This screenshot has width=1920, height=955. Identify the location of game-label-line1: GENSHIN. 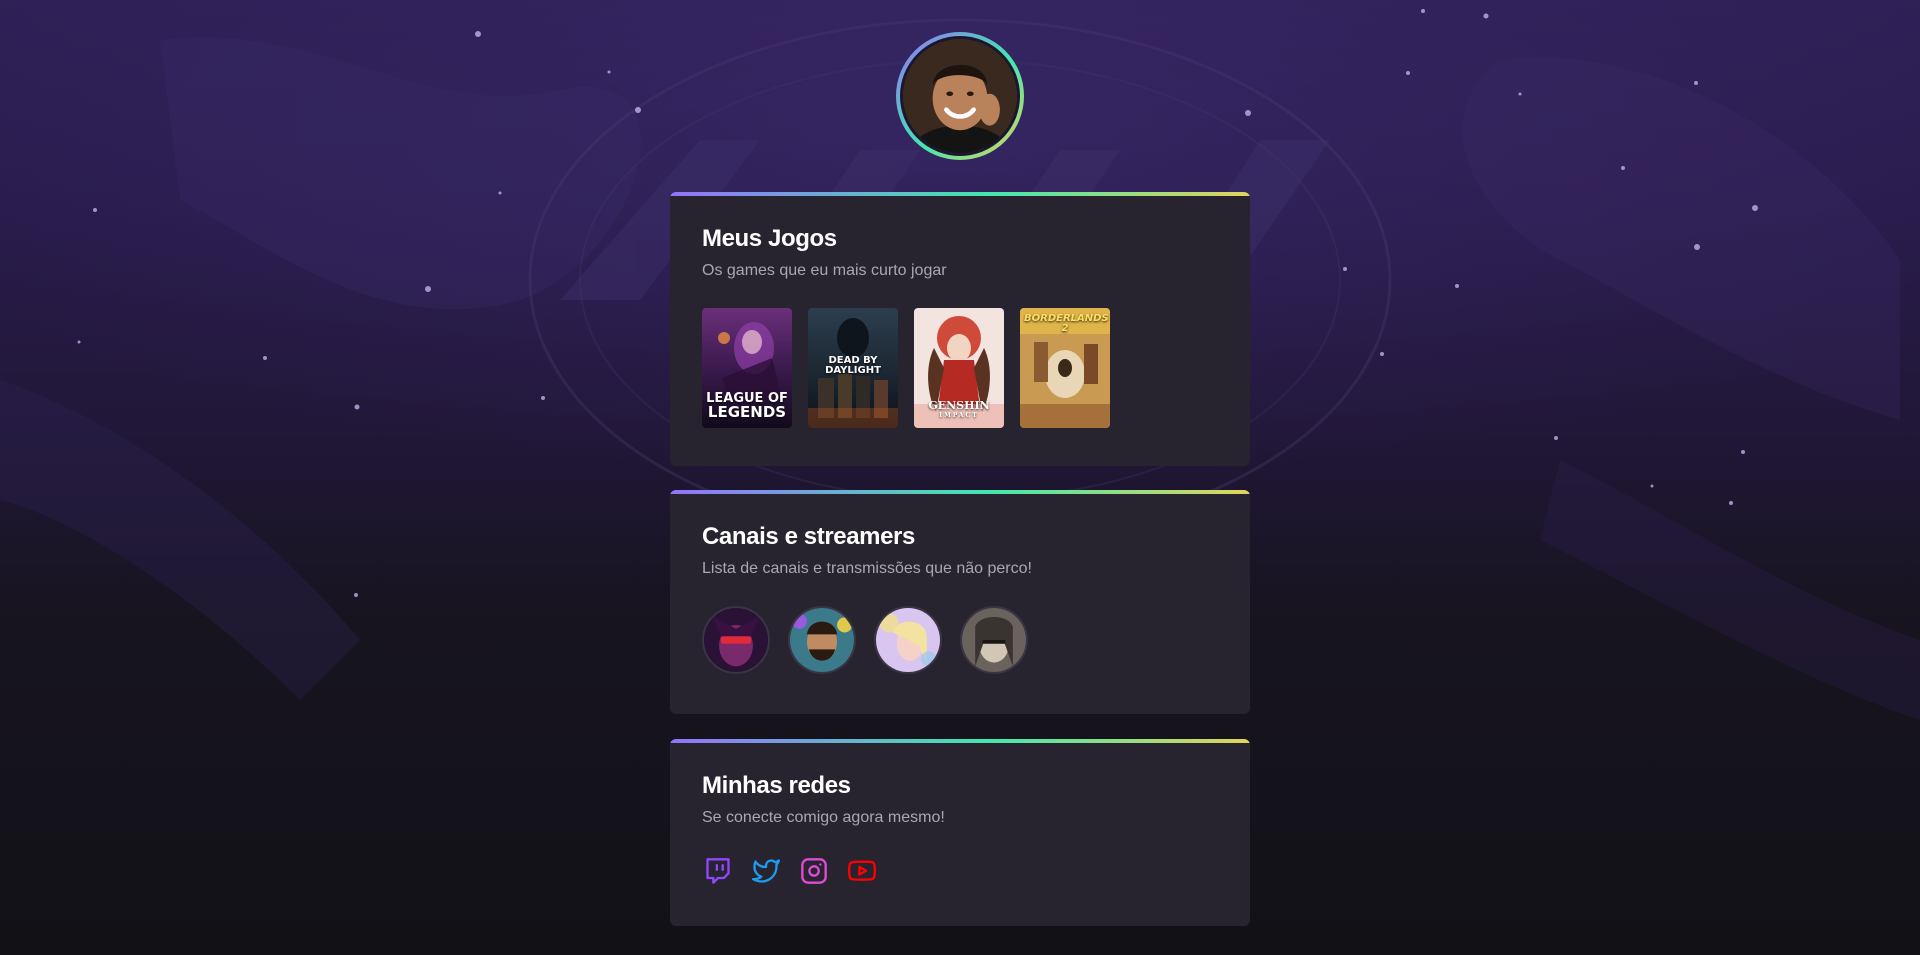
(959, 405).